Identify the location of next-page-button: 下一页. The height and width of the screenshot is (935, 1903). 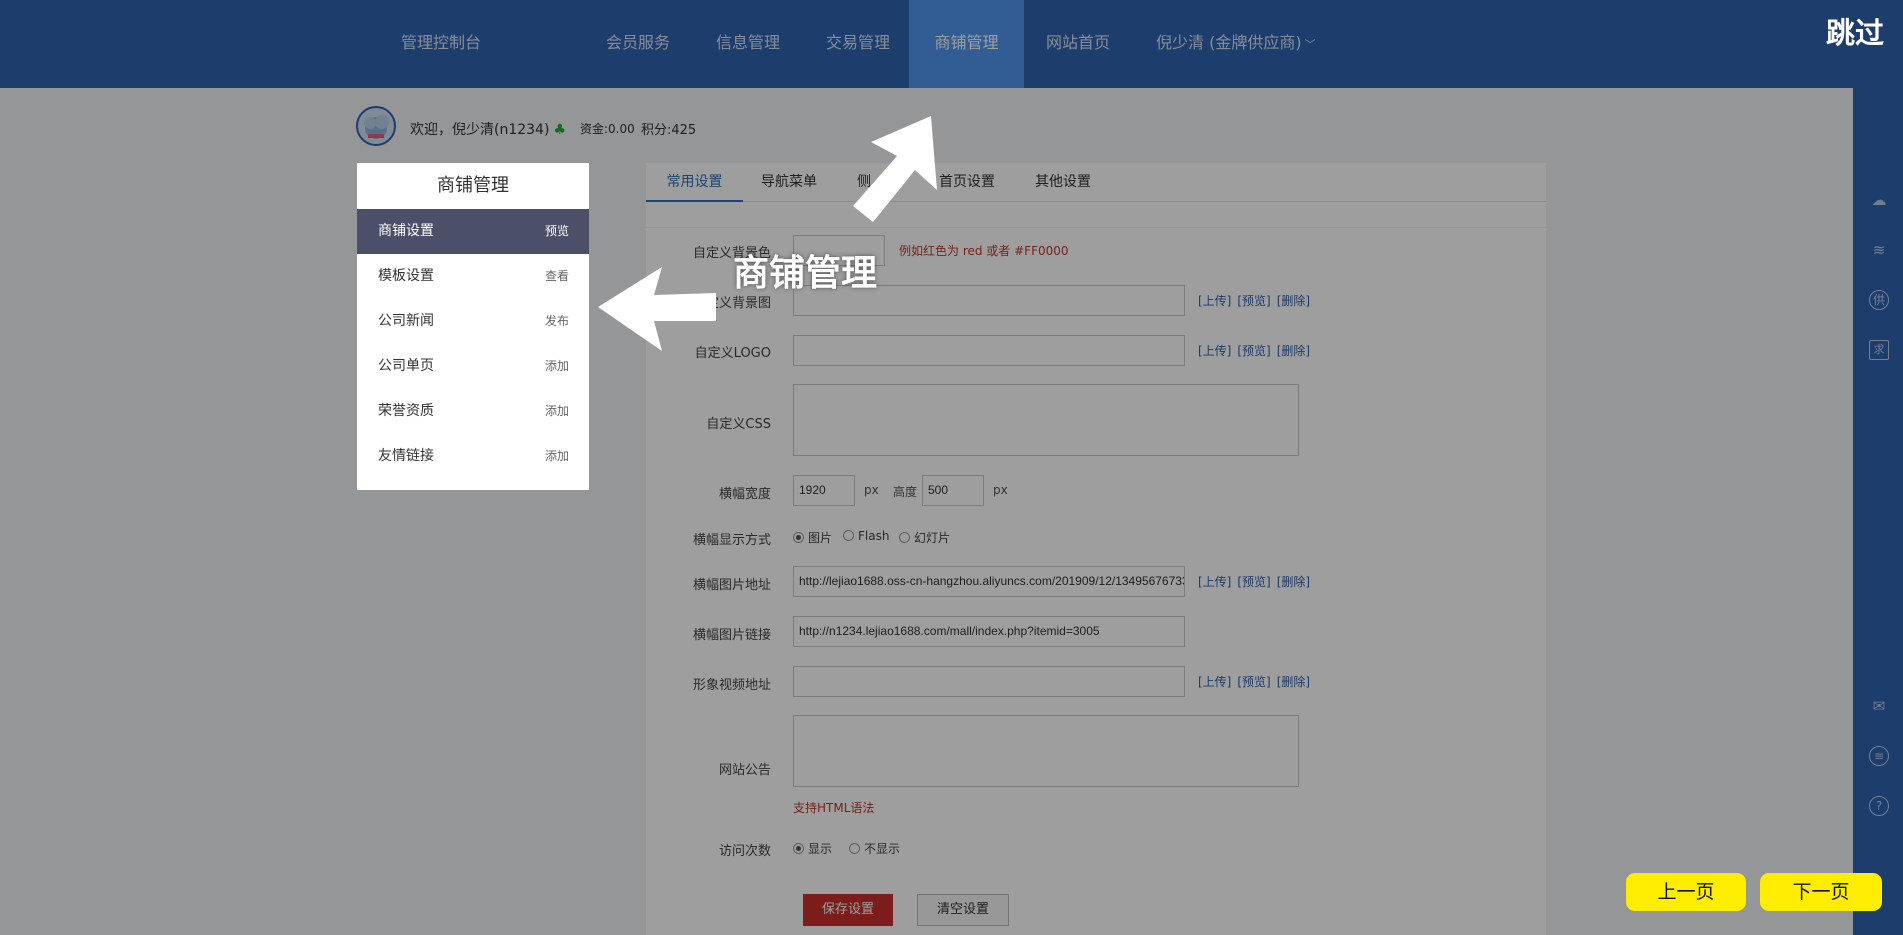
(1821, 892).